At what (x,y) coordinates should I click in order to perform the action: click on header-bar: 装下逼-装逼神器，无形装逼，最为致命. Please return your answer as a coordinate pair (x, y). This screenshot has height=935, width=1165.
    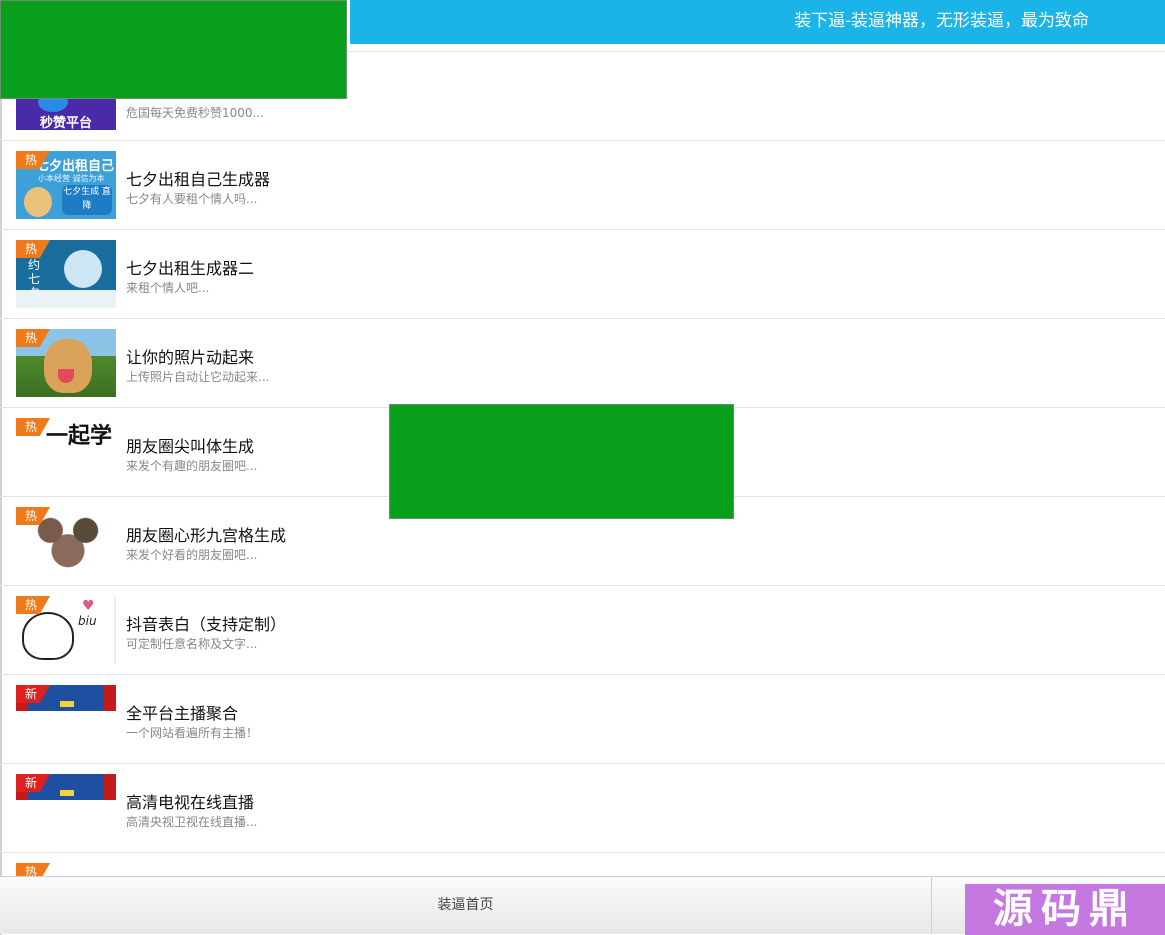
    Looking at the image, I should click on (757, 22).